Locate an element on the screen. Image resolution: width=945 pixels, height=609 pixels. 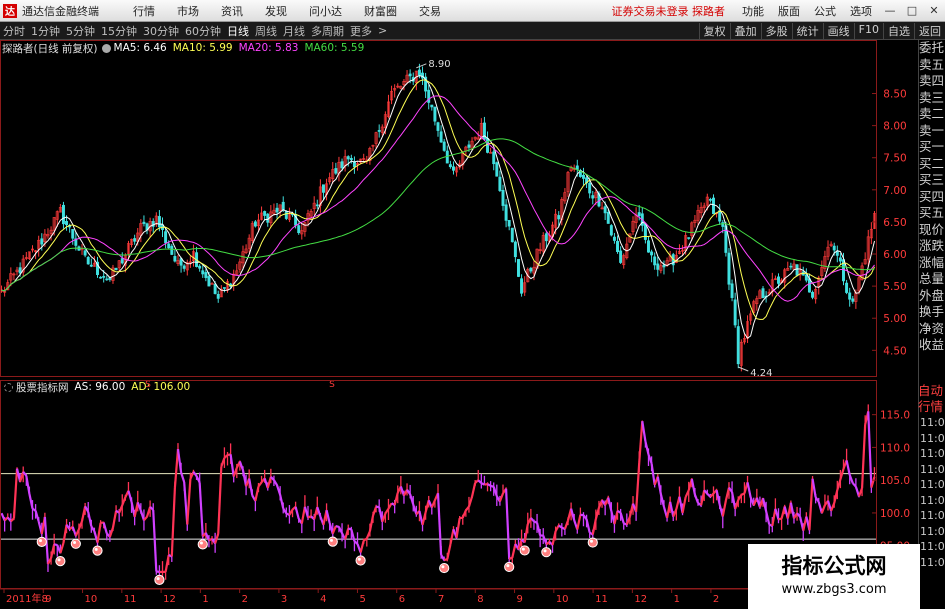
function-button: 功能 is located at coordinates (753, 11).